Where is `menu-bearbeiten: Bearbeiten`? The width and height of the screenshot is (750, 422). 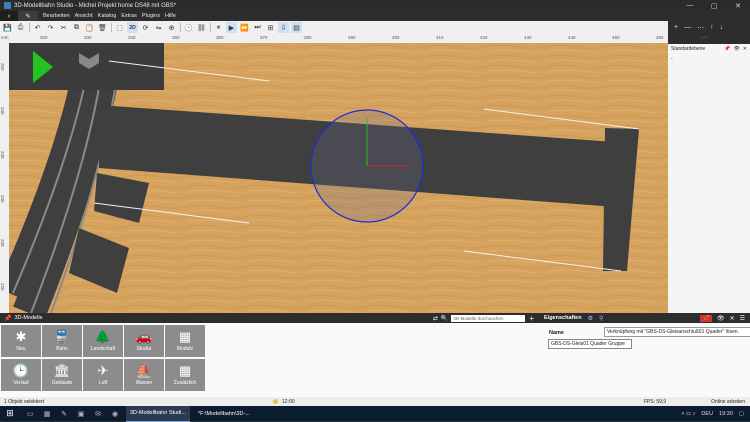
menu-bearbeiten: Bearbeiten is located at coordinates (56, 16).